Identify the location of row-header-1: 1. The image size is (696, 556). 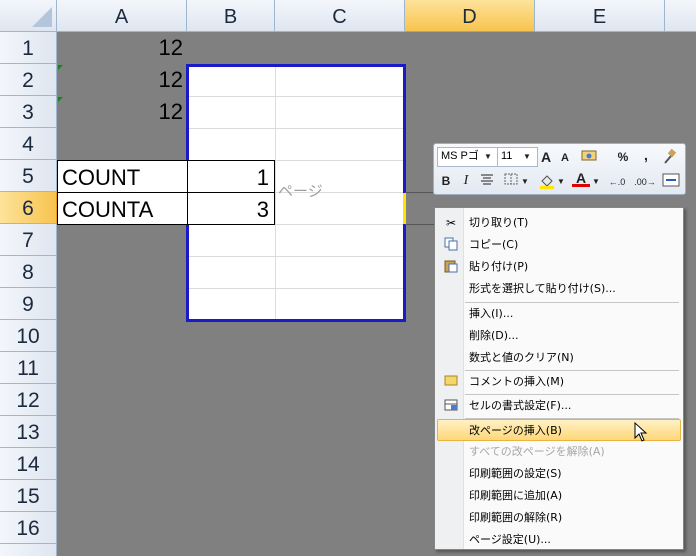
(28, 48).